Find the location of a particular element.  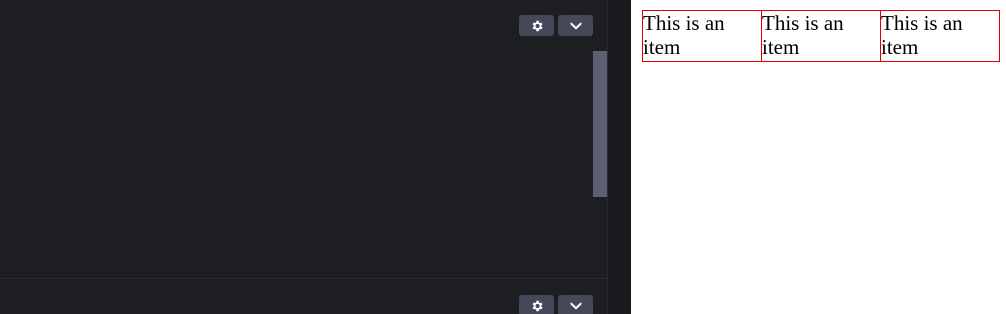

scrollbar is located at coordinates (600, 164).